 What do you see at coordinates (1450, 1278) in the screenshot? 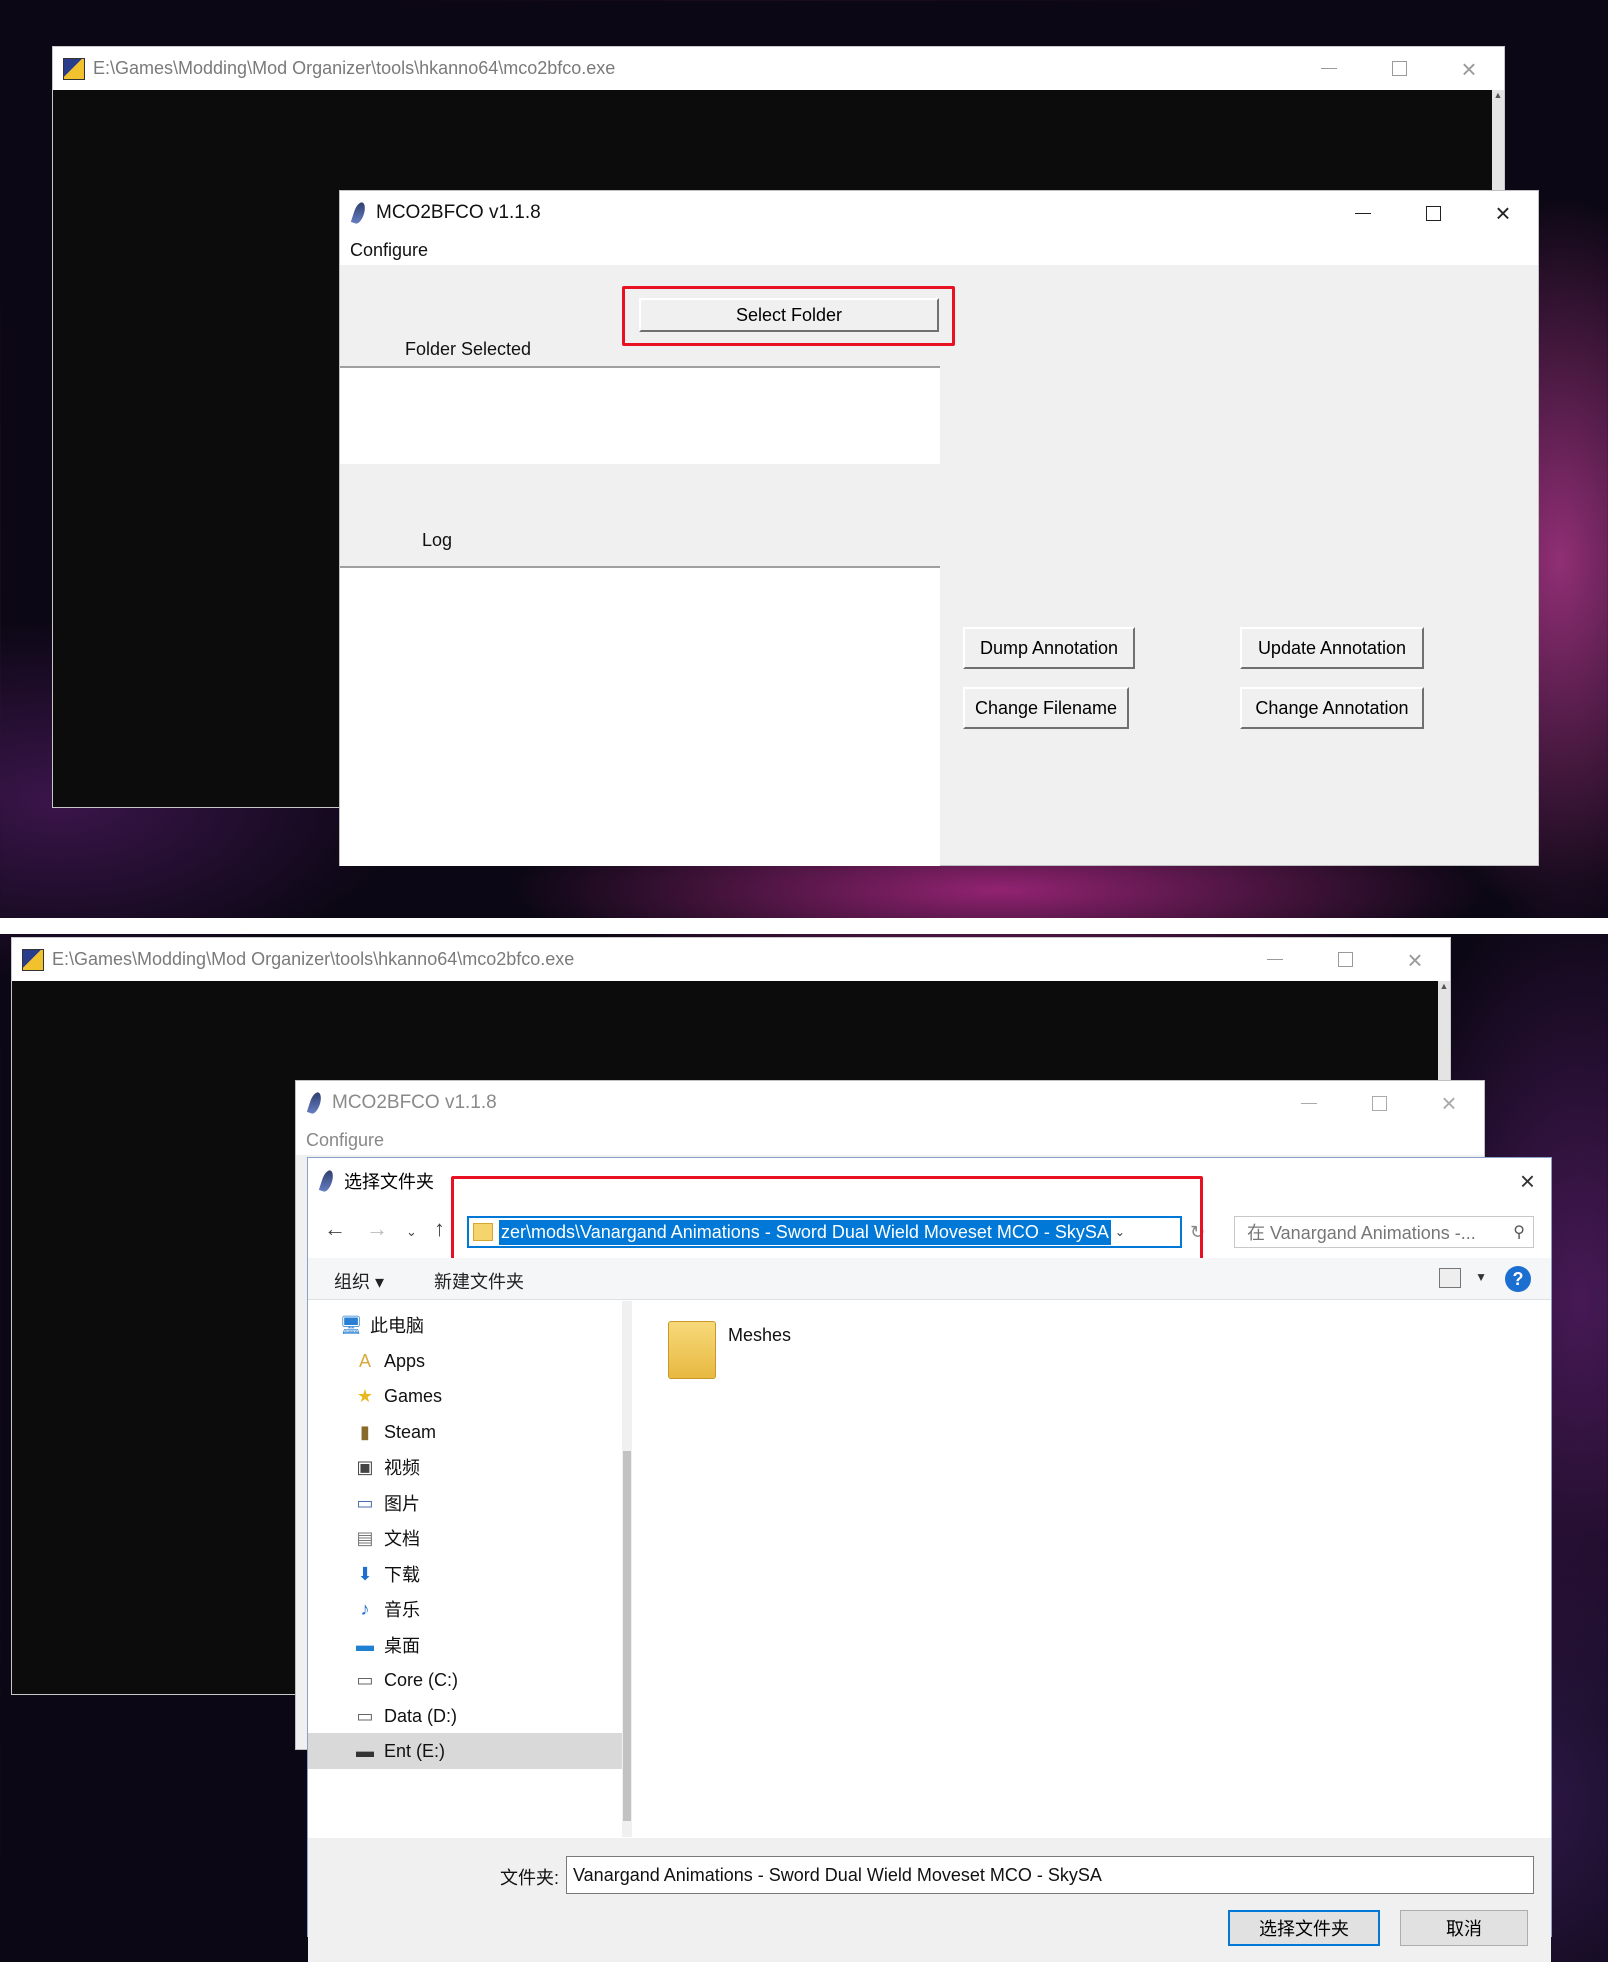
I see `view-options-icon` at bounding box center [1450, 1278].